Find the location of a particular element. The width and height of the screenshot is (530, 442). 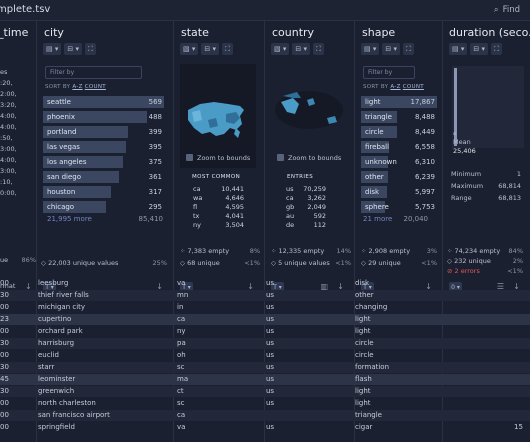

world-map is located at coordinates (309, 116).